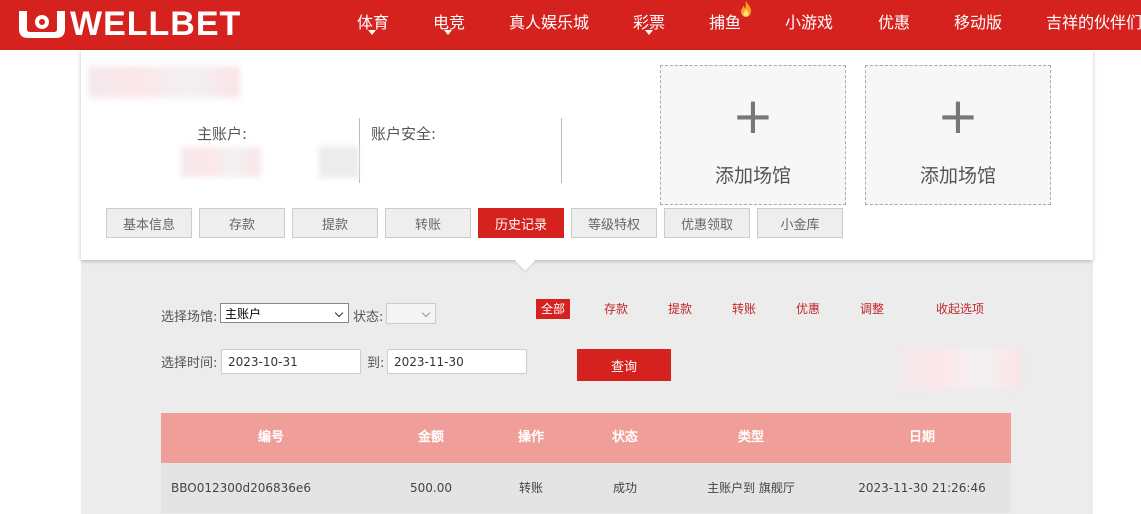  Describe the element at coordinates (368, 317) in the screenshot. I see `status-label: 状态:` at that location.